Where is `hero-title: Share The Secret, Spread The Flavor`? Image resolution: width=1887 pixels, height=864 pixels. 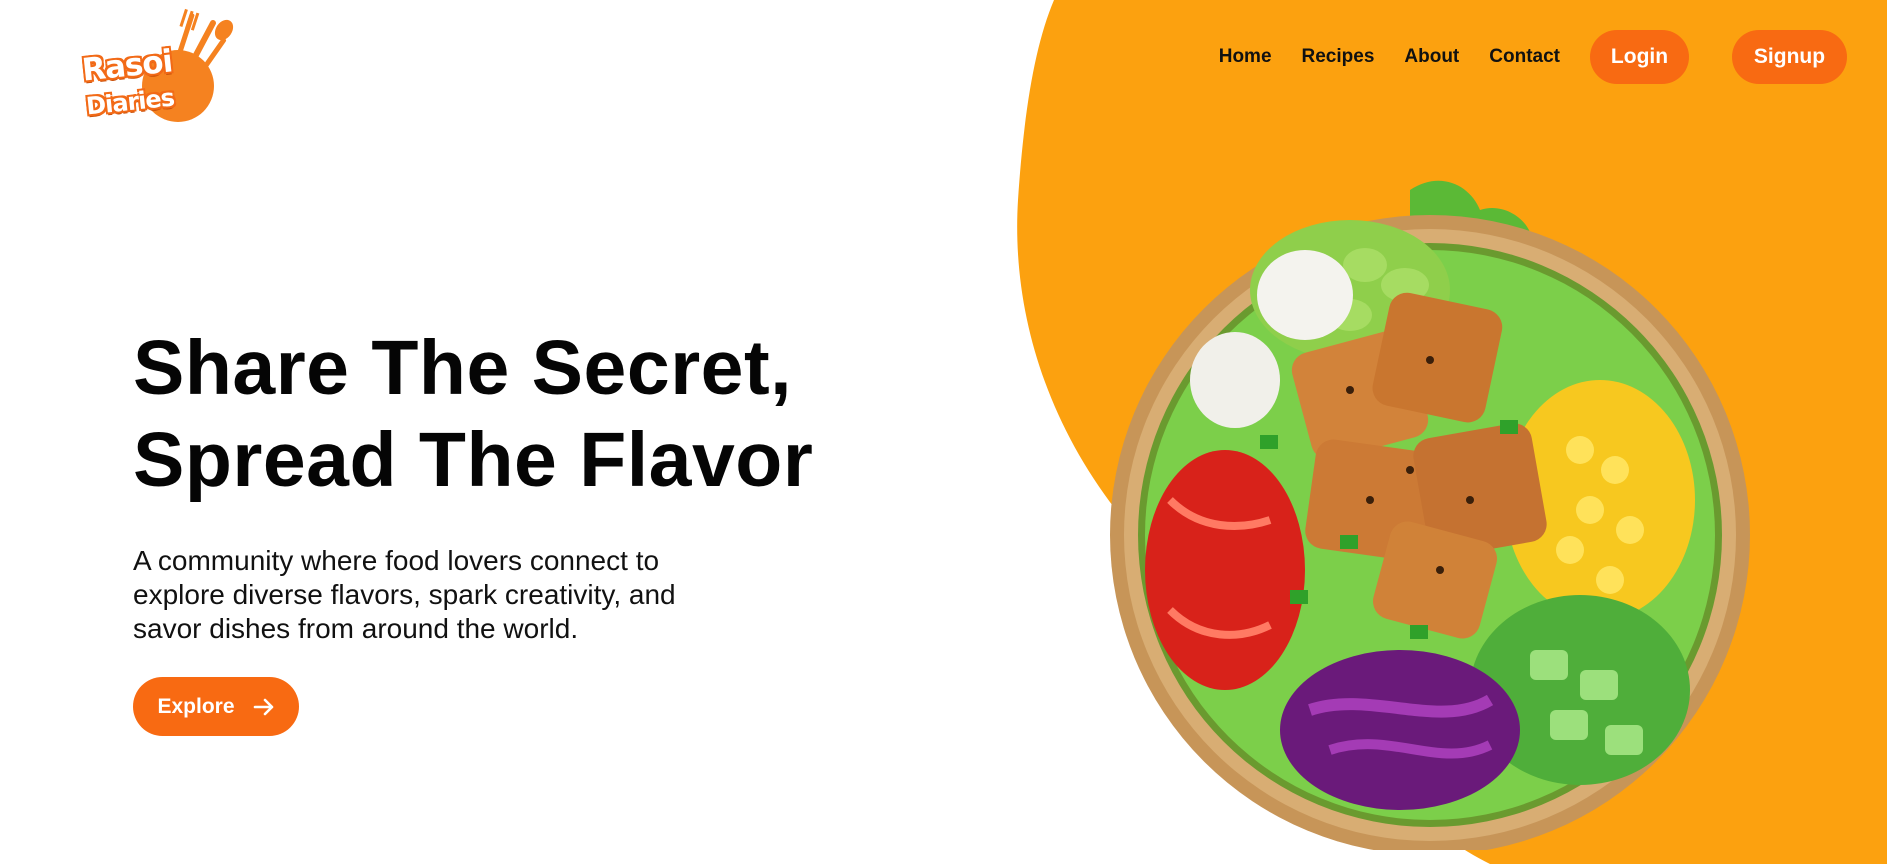 hero-title: Share The Secret, Spread The Flavor is located at coordinates (473, 414).